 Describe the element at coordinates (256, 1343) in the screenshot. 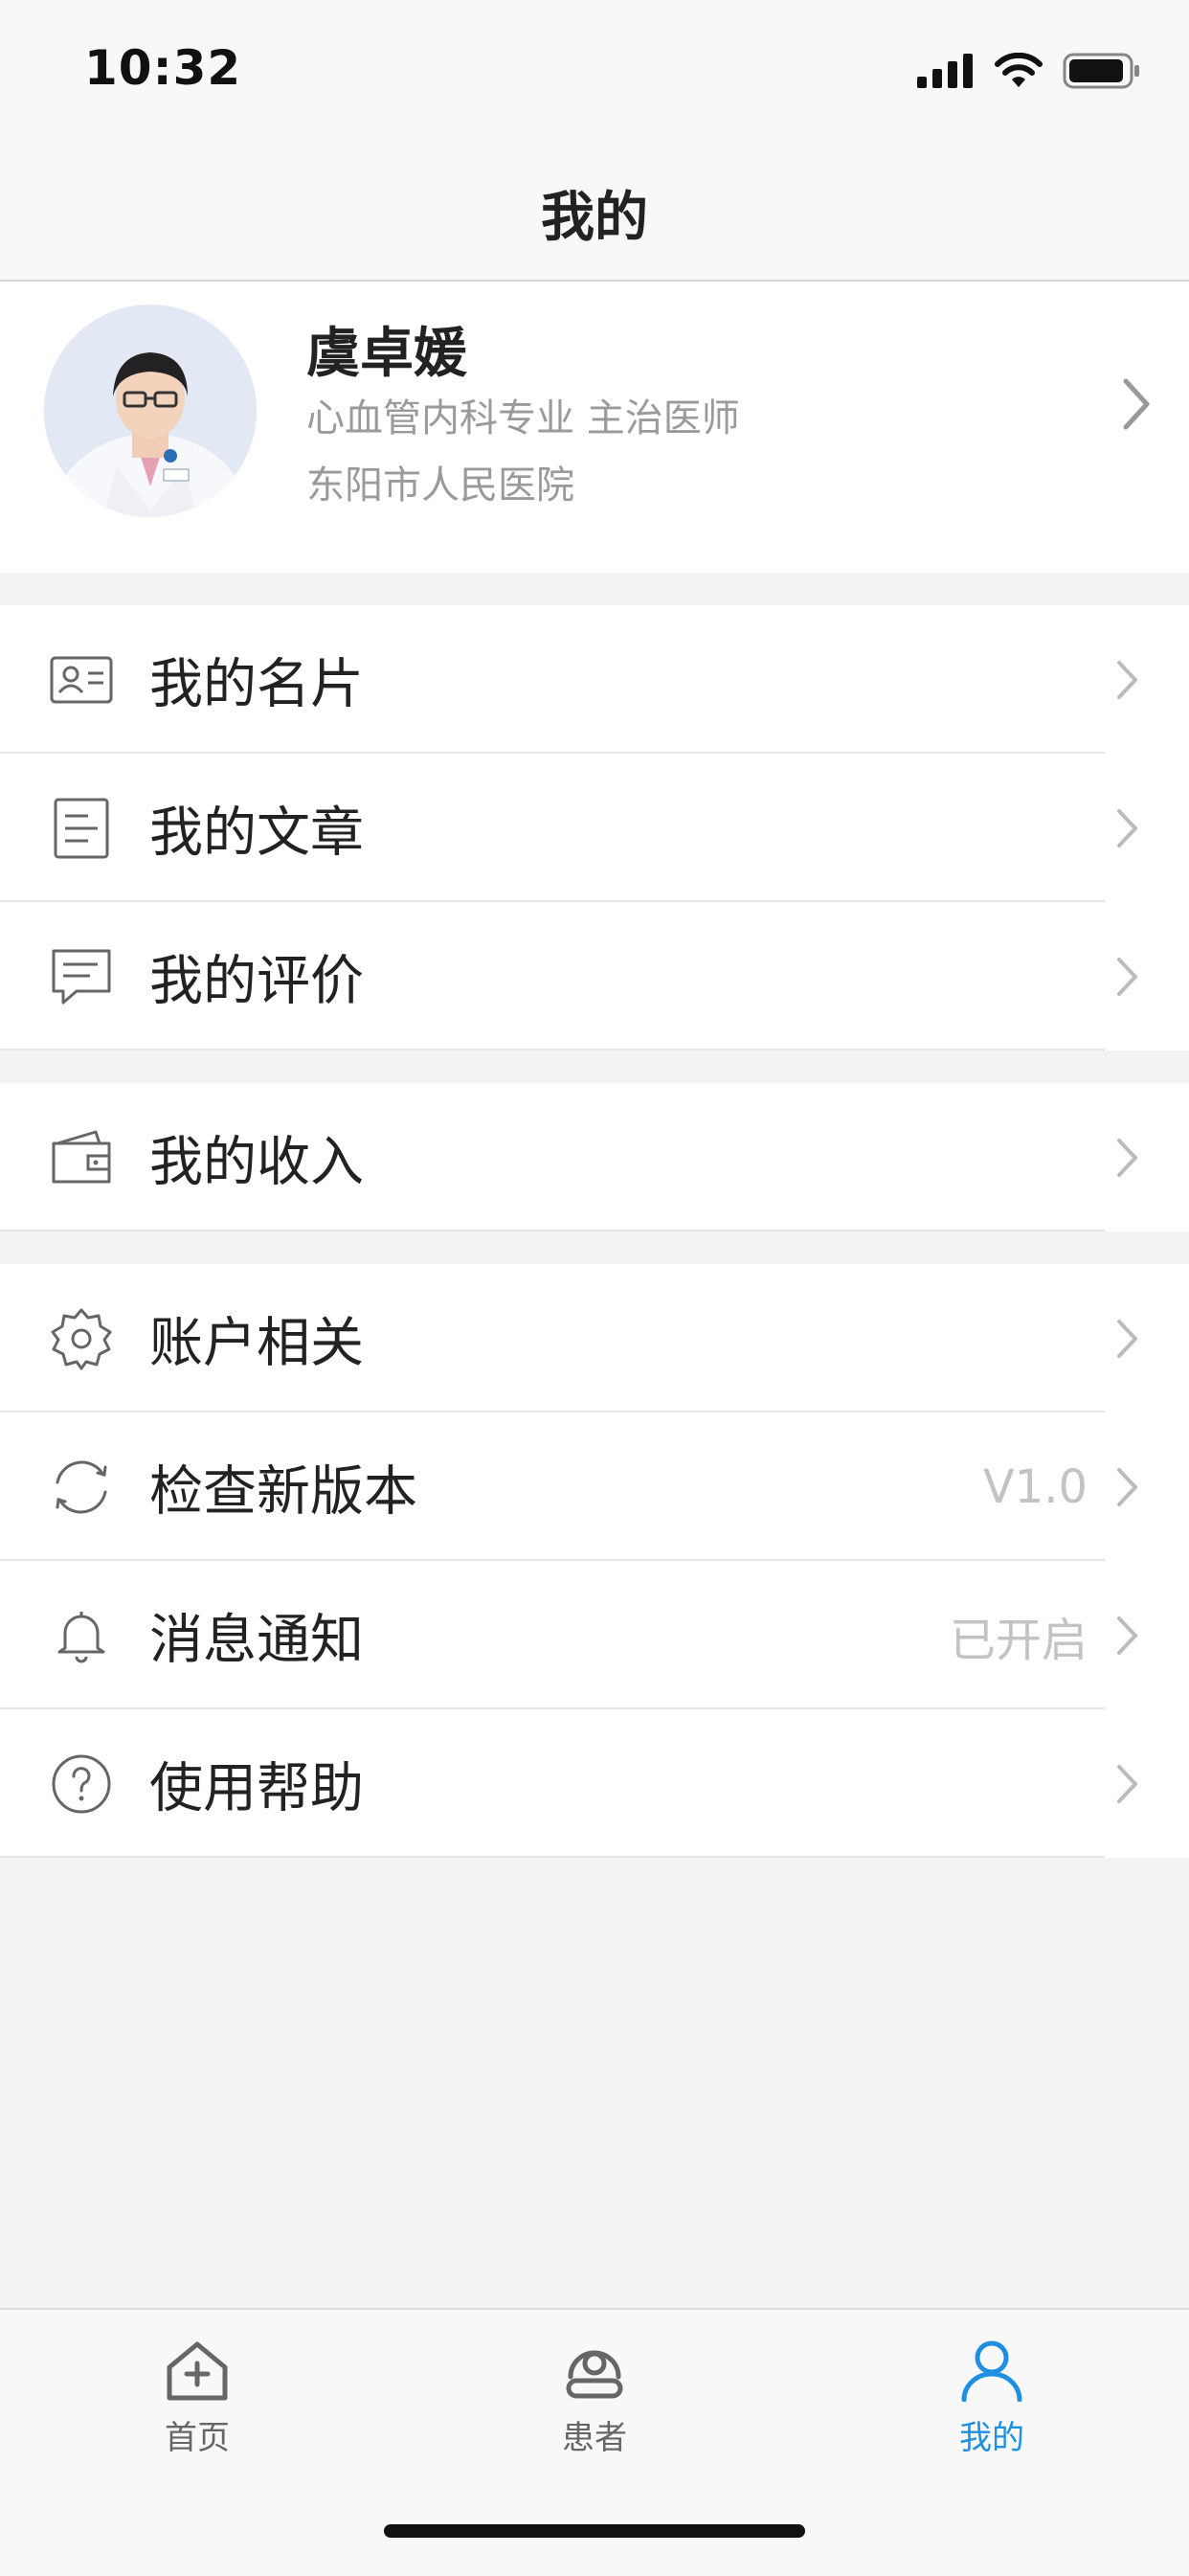

I see `menu-item-label: 账户相关` at that location.